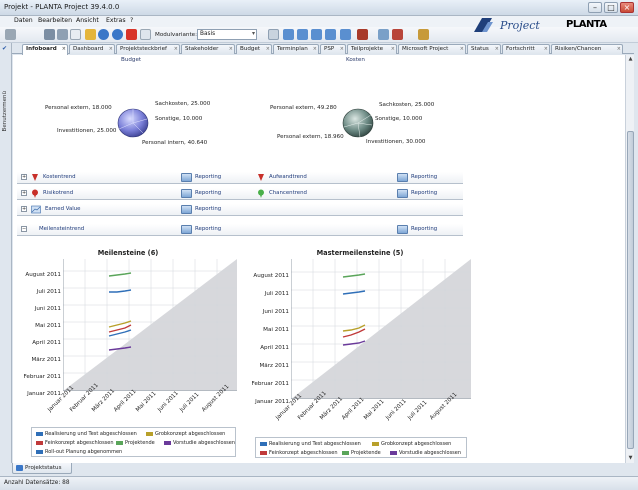  Describe the element at coordinates (273, 34) in the screenshot. I see `grid-icon` at that location.